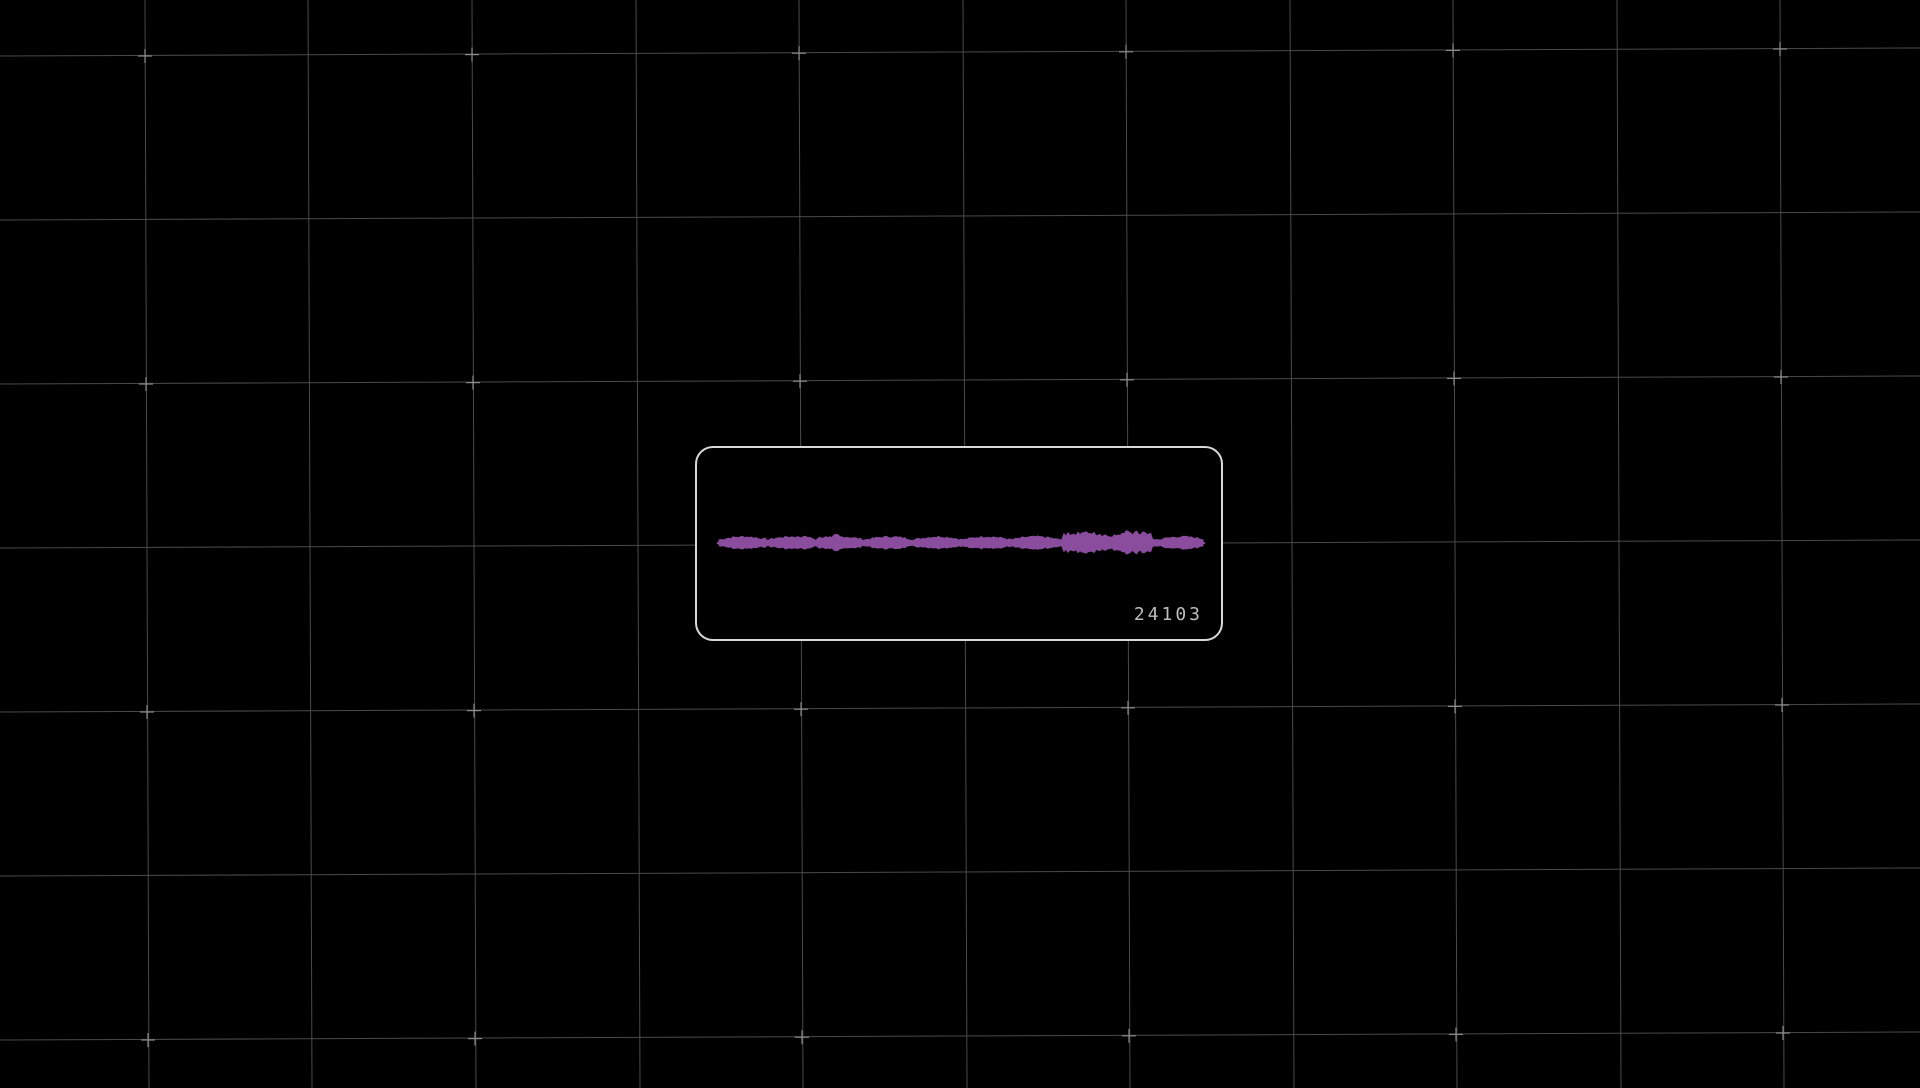 This screenshot has width=1920, height=1088. I want to click on audio-waveform, so click(961, 542).